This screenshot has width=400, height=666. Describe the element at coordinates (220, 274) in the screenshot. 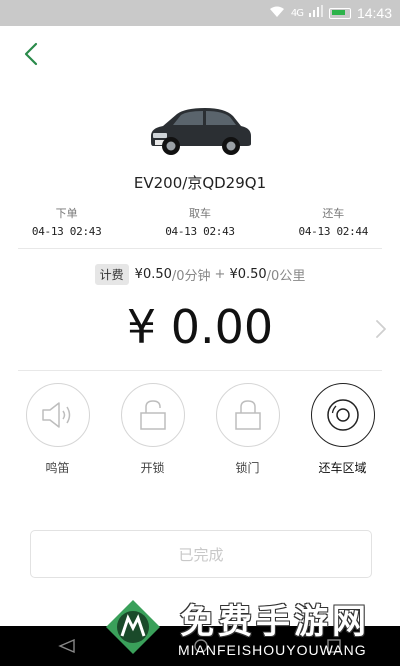

I see `fee-plus: +` at that location.